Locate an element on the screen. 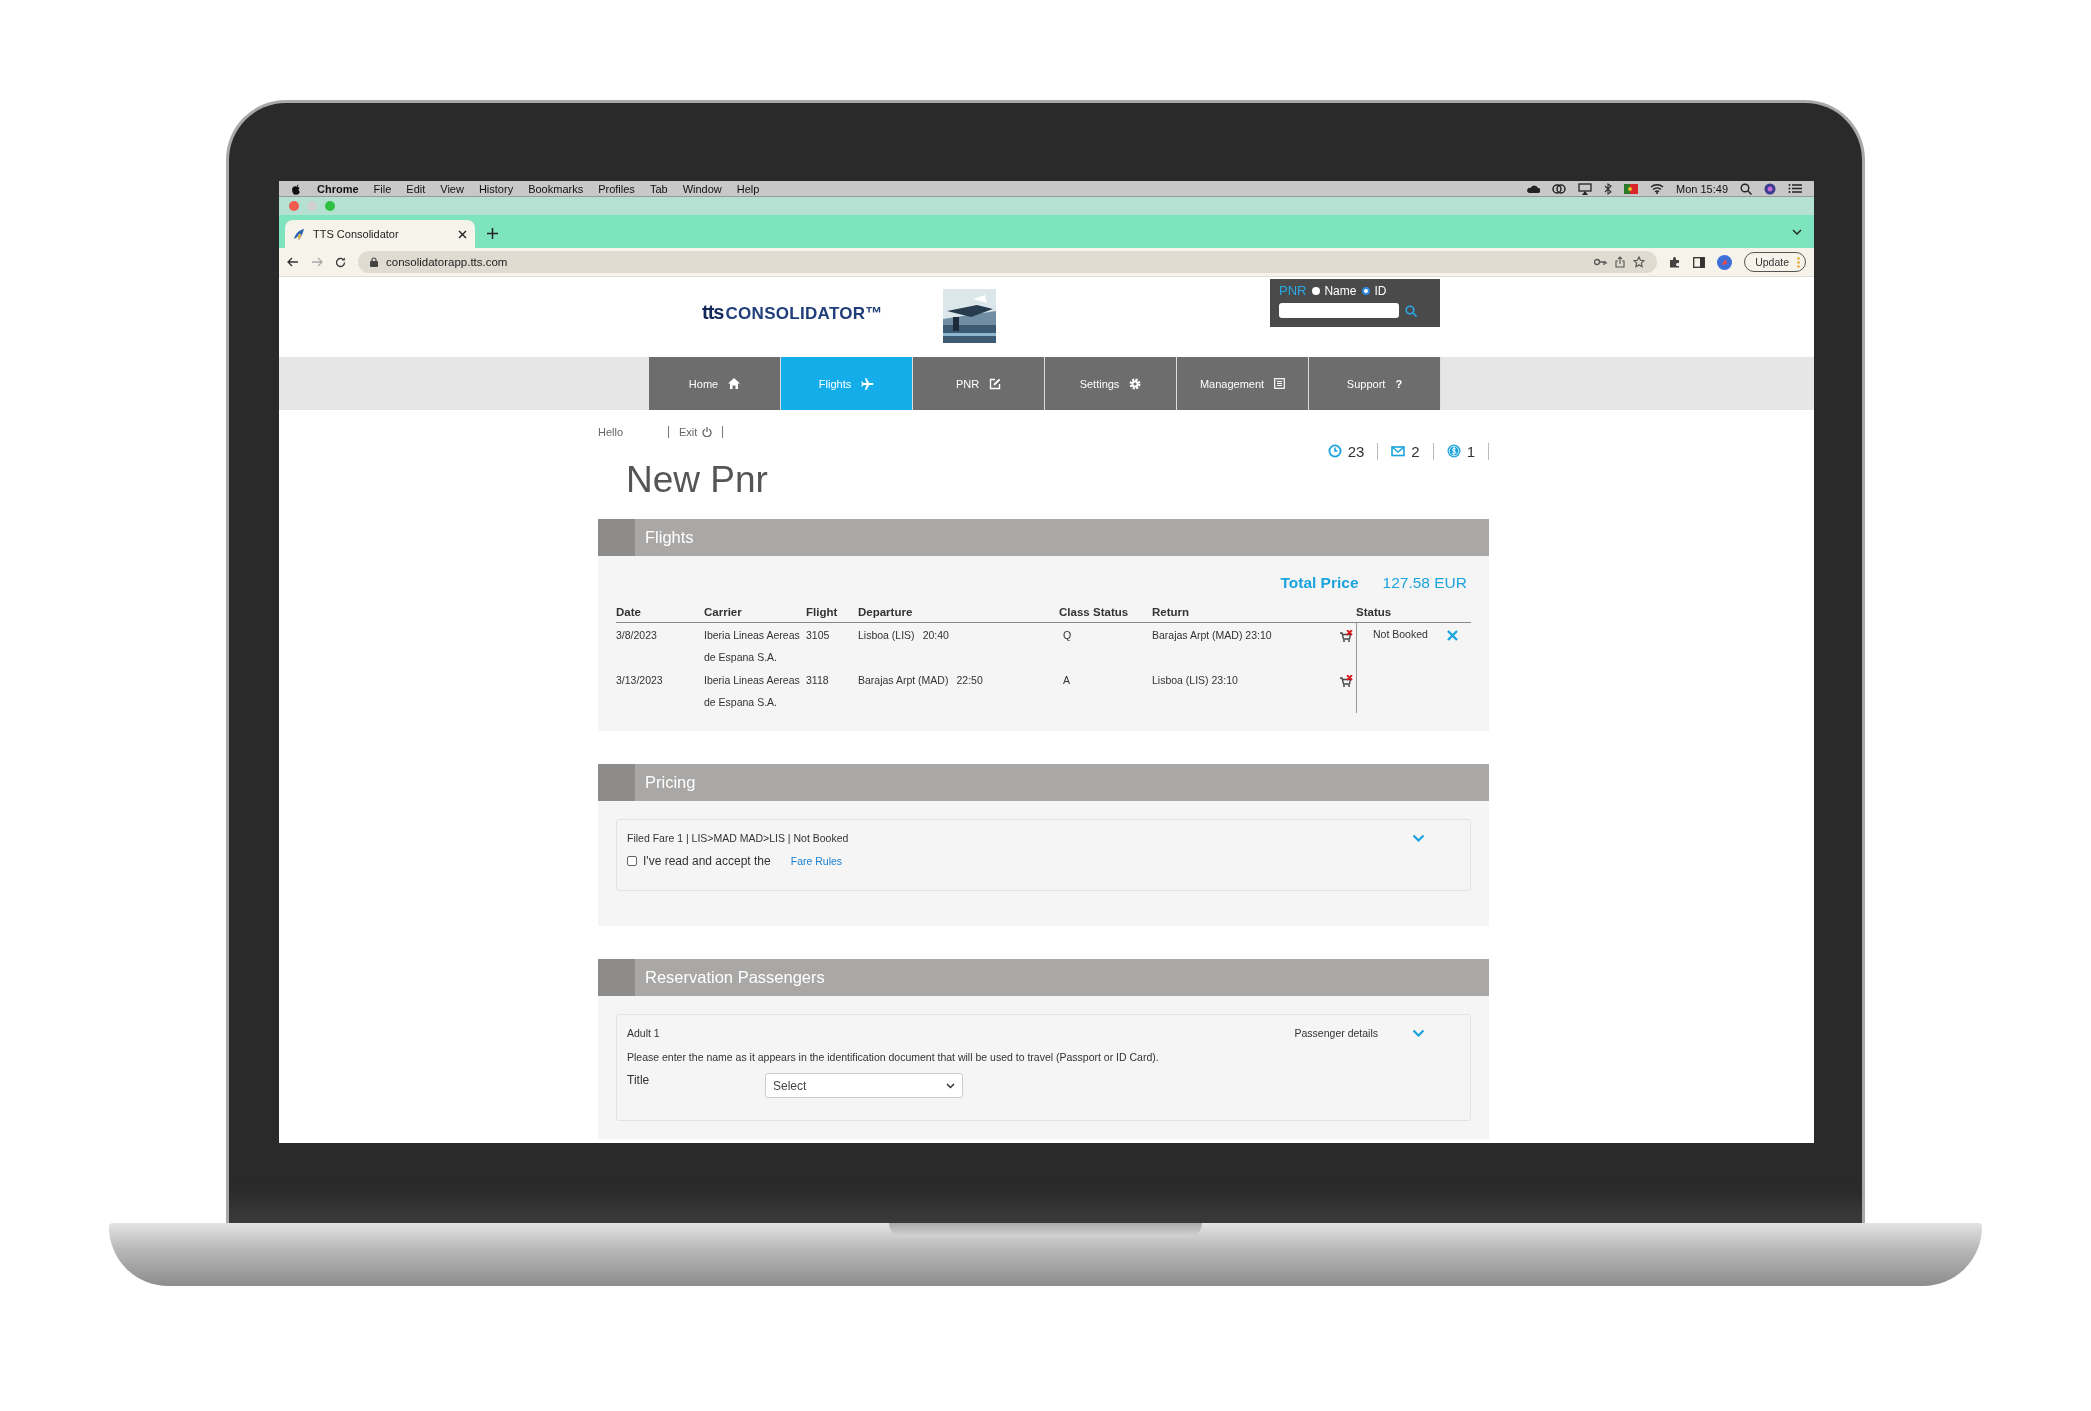 This screenshot has height=1411, width=2091. booking-status: Not Booked is located at coordinates (1401, 668).